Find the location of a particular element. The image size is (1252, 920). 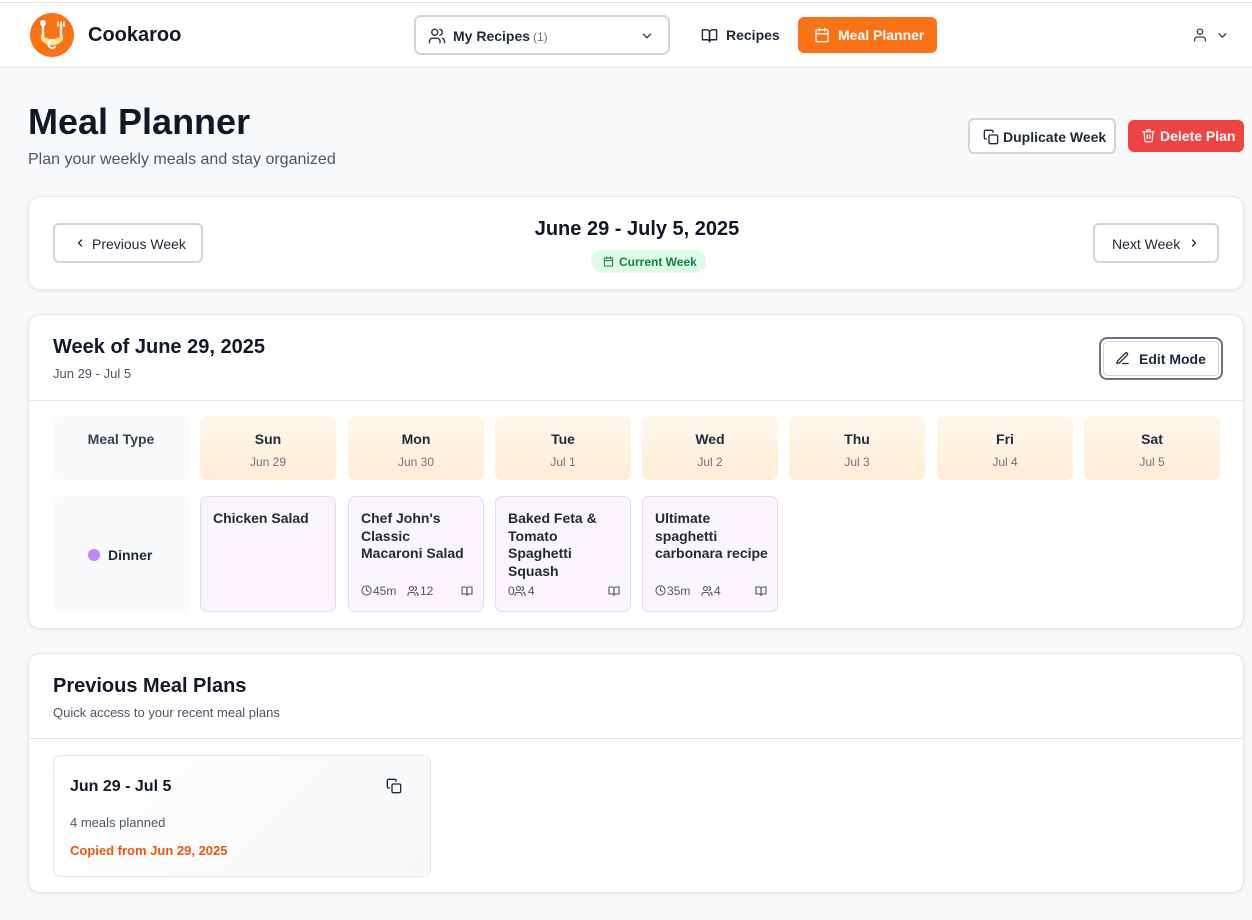

meal-servings: 12 is located at coordinates (427, 591).